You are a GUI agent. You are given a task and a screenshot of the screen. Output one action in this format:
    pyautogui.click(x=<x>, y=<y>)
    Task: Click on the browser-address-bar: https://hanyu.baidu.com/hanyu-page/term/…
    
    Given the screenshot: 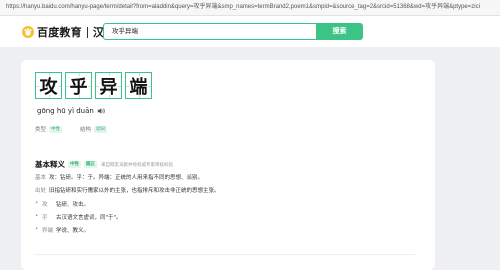 What is the action you would take?
    pyautogui.click(x=250, y=8)
    